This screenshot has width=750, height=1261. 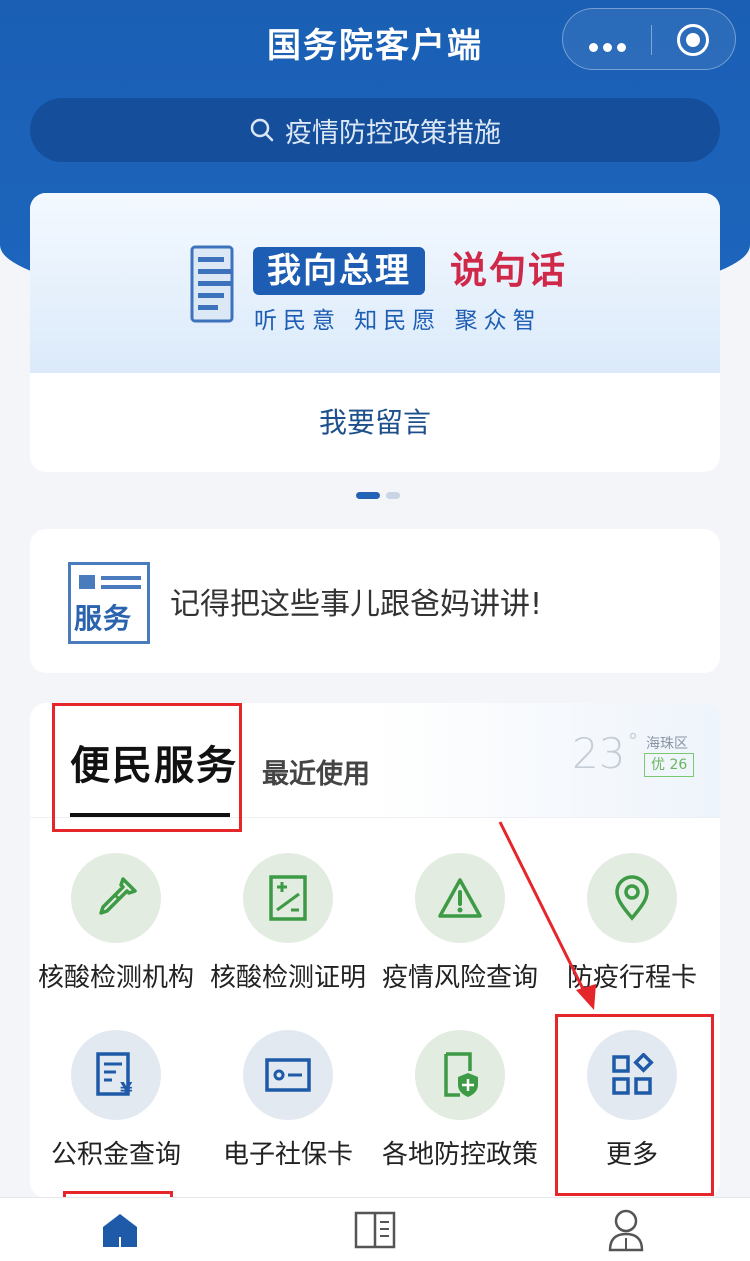 I want to click on mini-program-capsule, so click(x=649, y=39).